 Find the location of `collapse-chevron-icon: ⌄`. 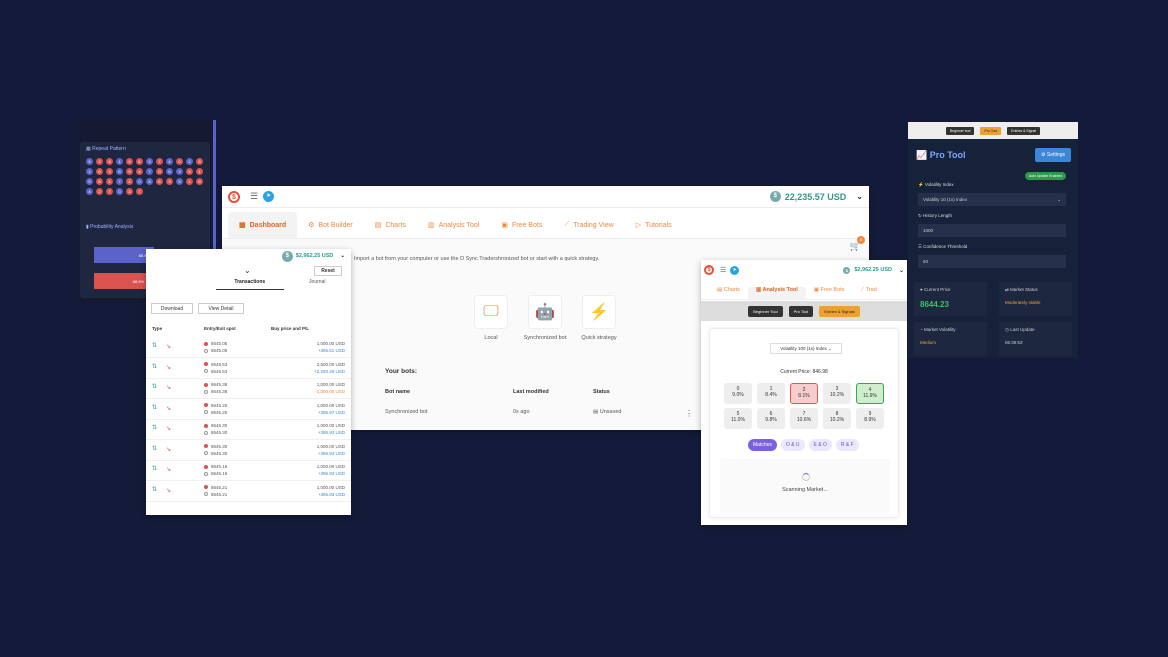

collapse-chevron-icon: ⌄ is located at coordinates (247, 270).